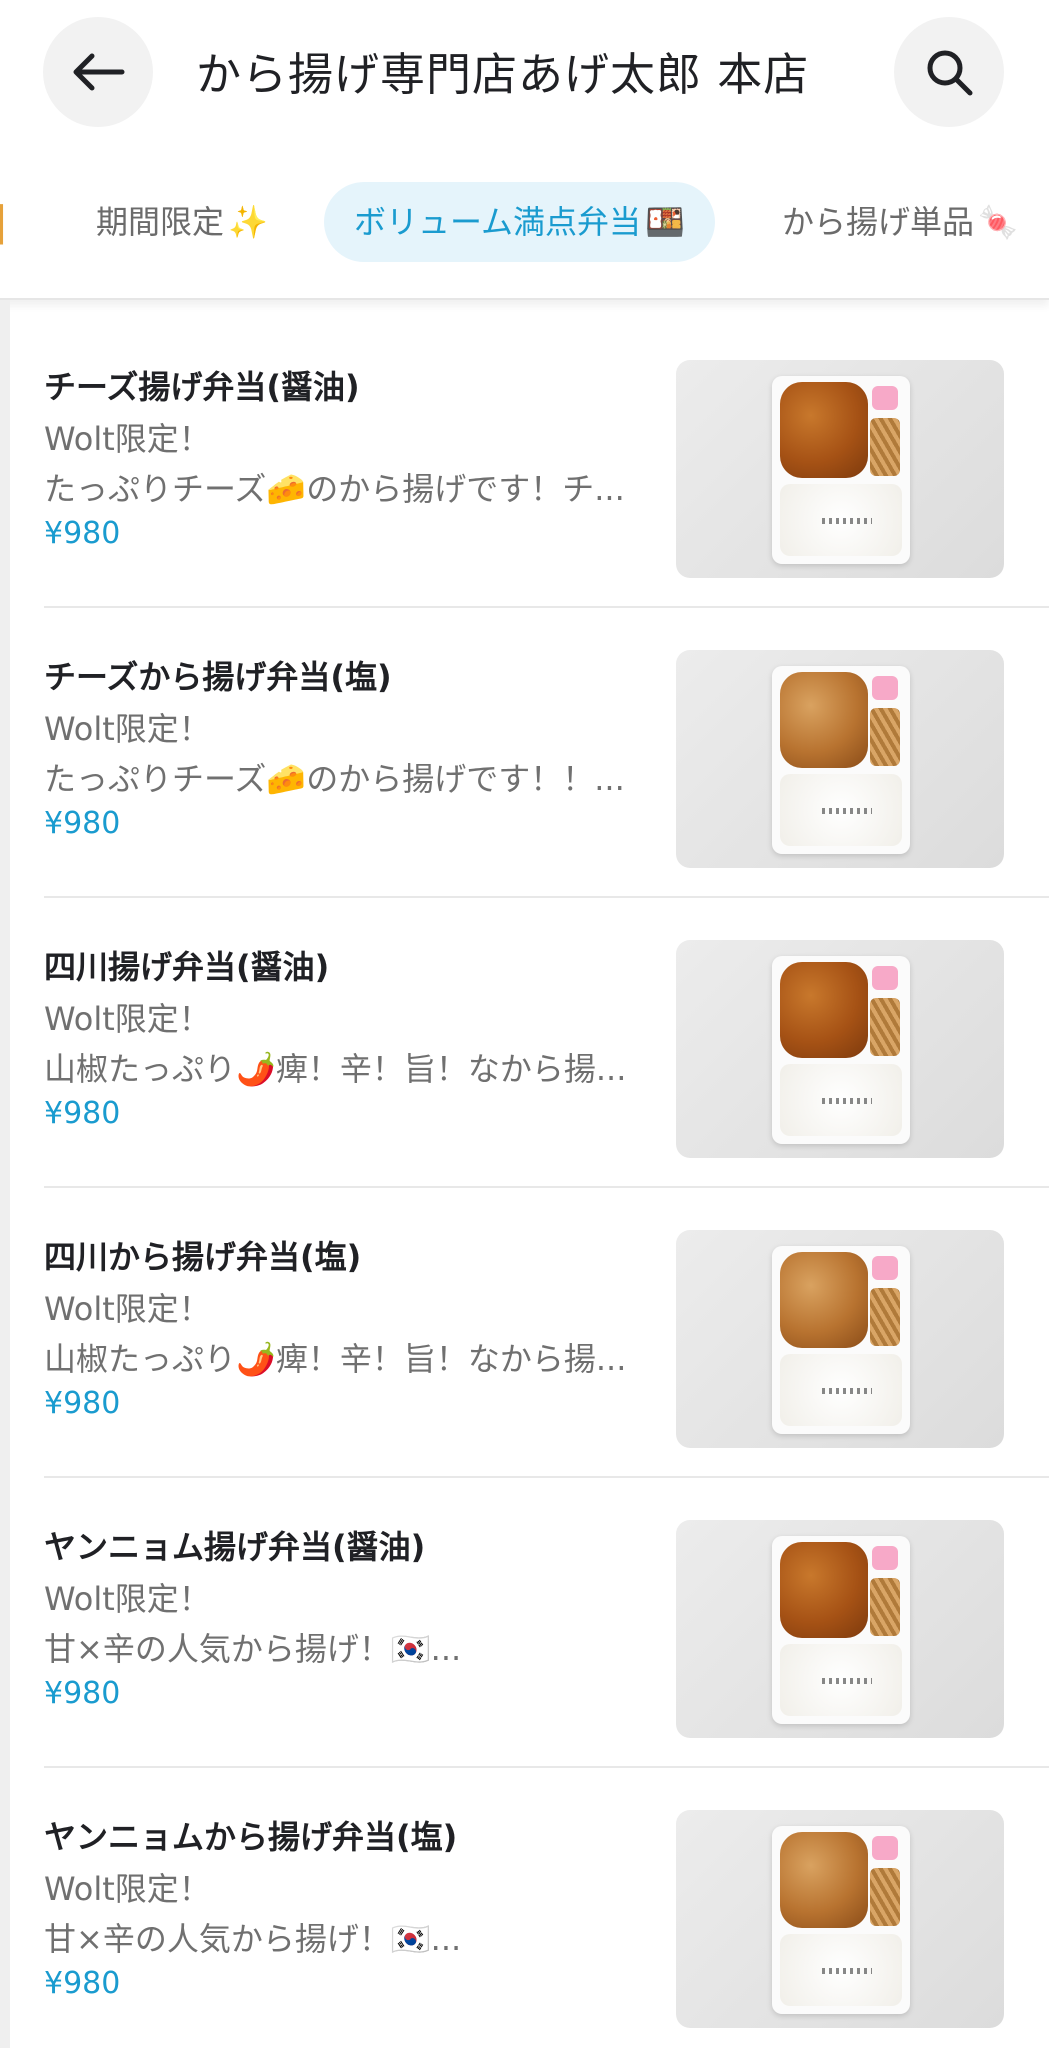 The height and width of the screenshot is (2048, 1049). I want to click on search-button, so click(949, 72).